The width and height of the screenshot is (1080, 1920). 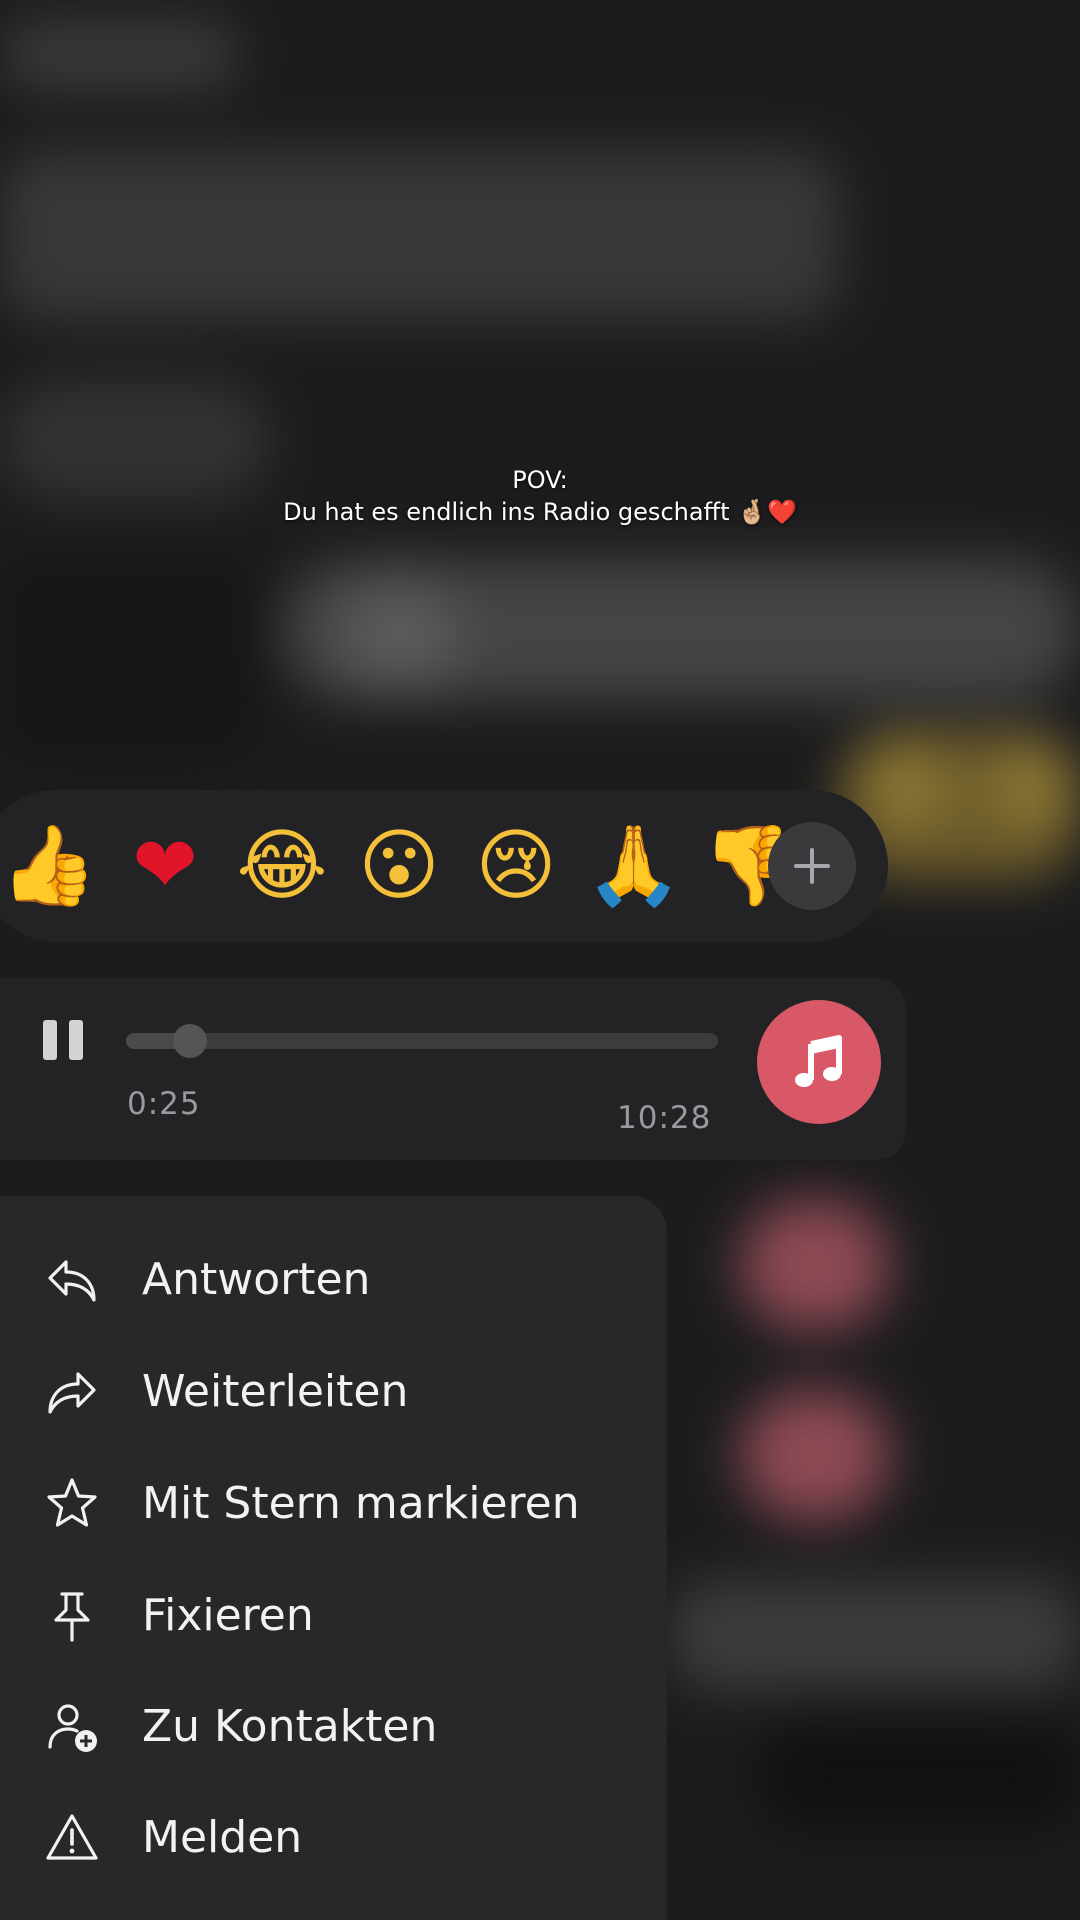 What do you see at coordinates (275, 1391) in the screenshot?
I see `menu-label-forward: Weiterleiten` at bounding box center [275, 1391].